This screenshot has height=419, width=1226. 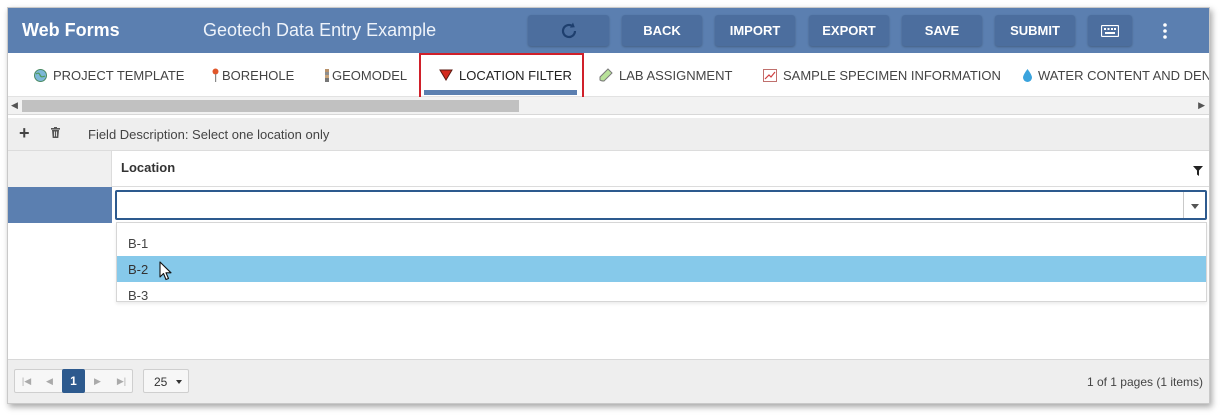 What do you see at coordinates (606, 75) in the screenshot?
I see `test-tube-icon` at bounding box center [606, 75].